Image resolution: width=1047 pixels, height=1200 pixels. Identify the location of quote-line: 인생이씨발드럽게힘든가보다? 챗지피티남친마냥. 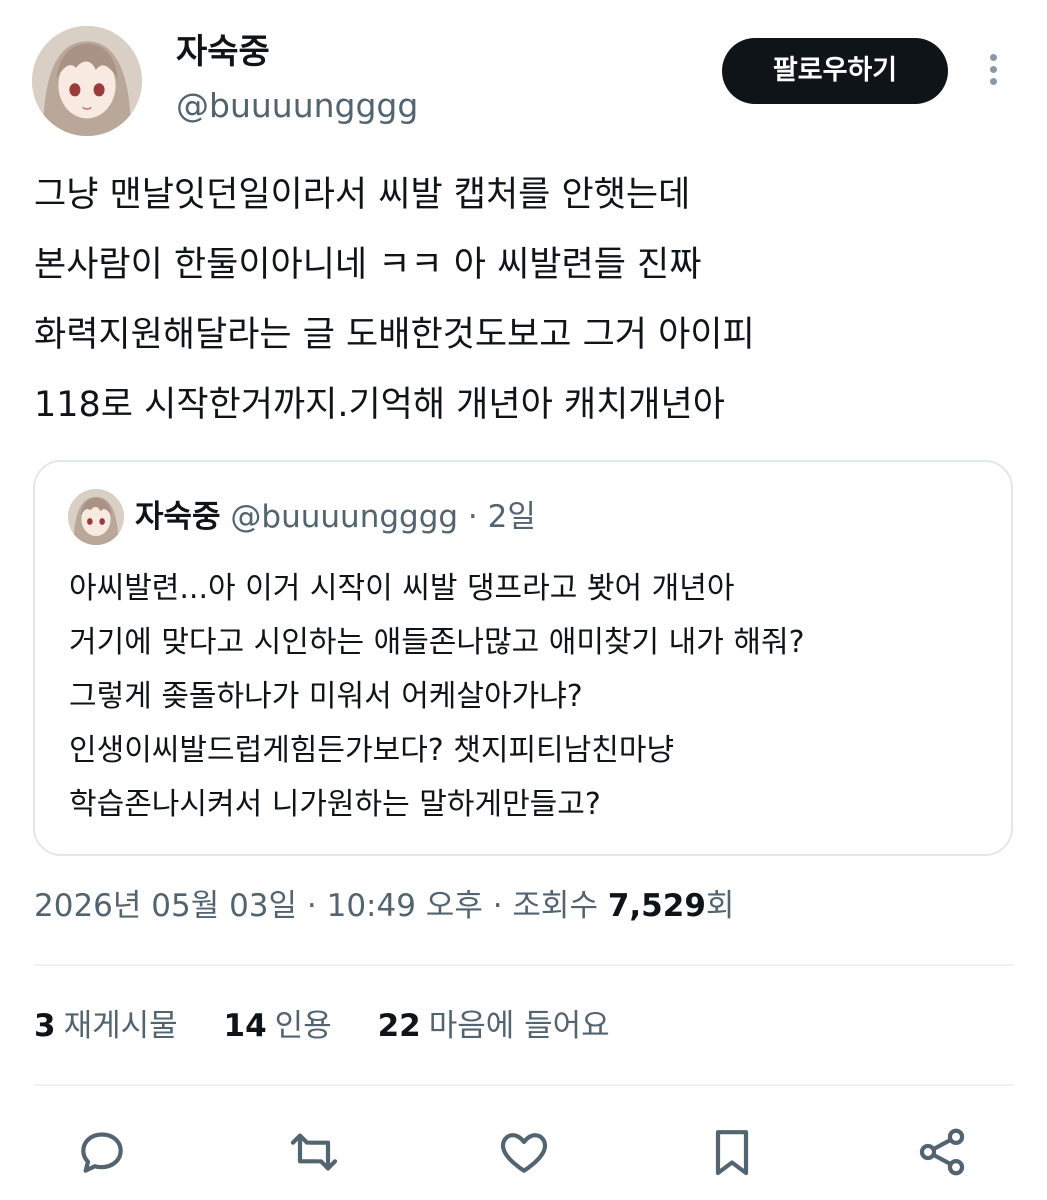
(372, 750).